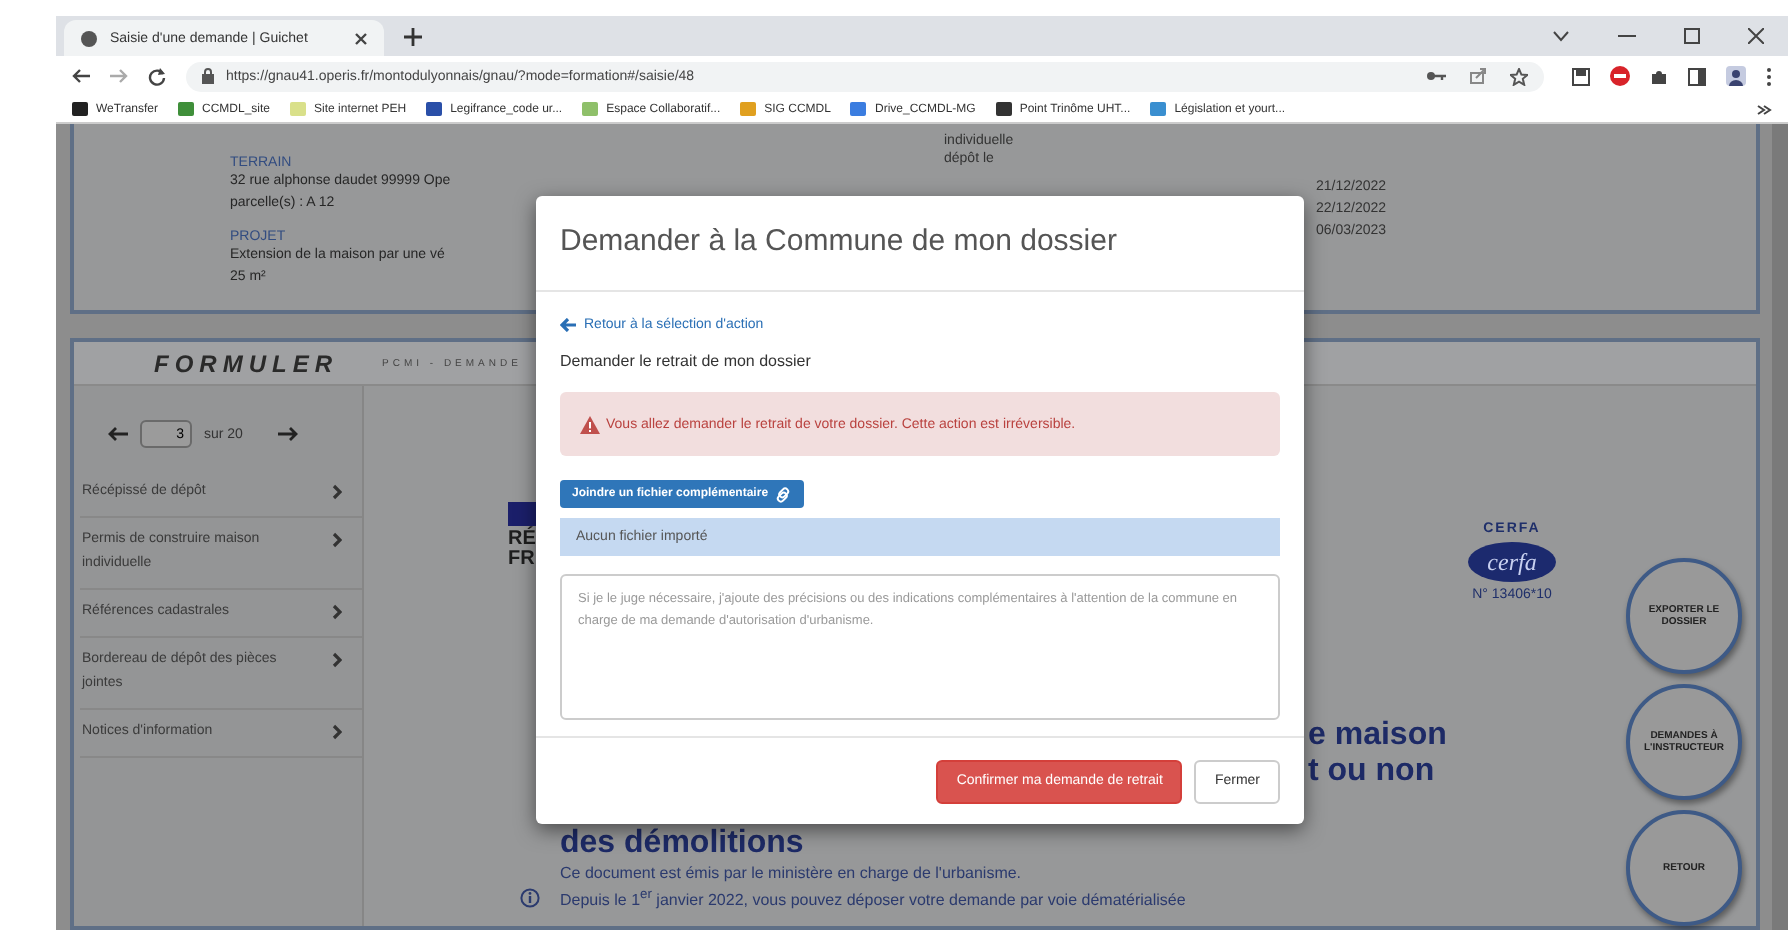 This screenshot has width=1788, height=930. Describe the element at coordinates (1627, 36) in the screenshot. I see `minimize-icon` at that location.